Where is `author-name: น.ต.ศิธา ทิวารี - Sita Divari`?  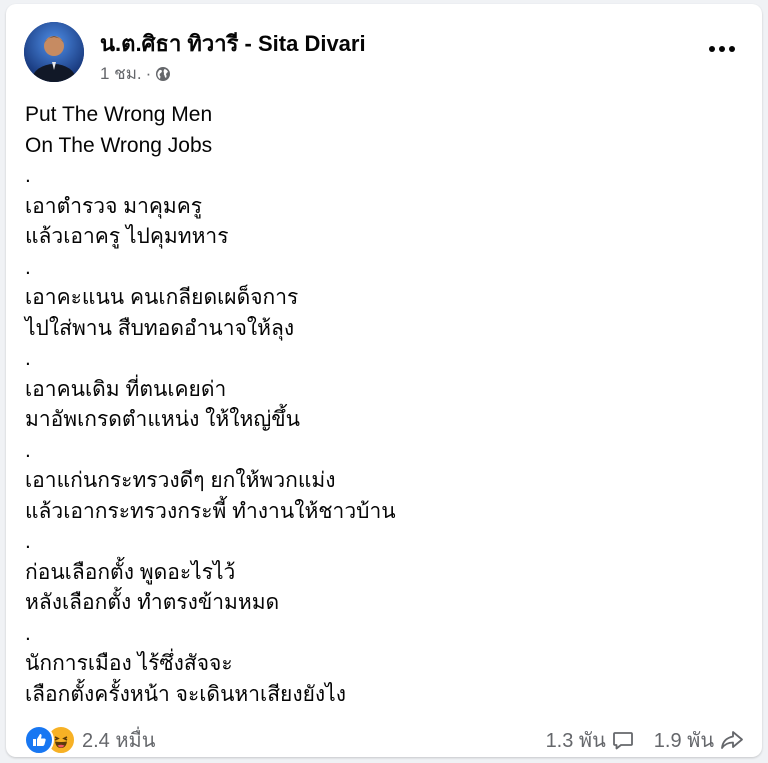
author-name: น.ต.ศิธา ทิวารี - Sita Divari is located at coordinates (233, 43).